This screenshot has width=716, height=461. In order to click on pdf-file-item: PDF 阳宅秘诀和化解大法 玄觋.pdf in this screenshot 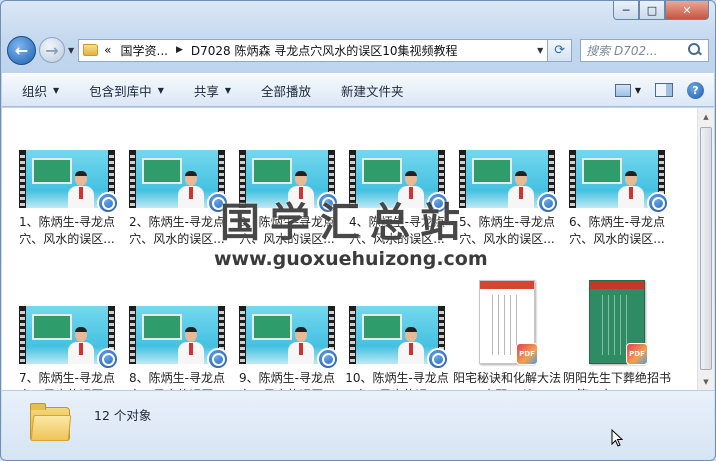, I will do `click(507, 335)`.